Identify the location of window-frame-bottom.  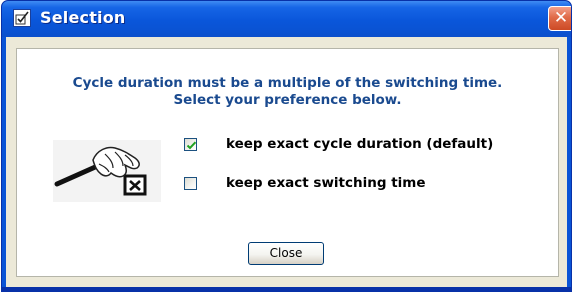
(286, 289).